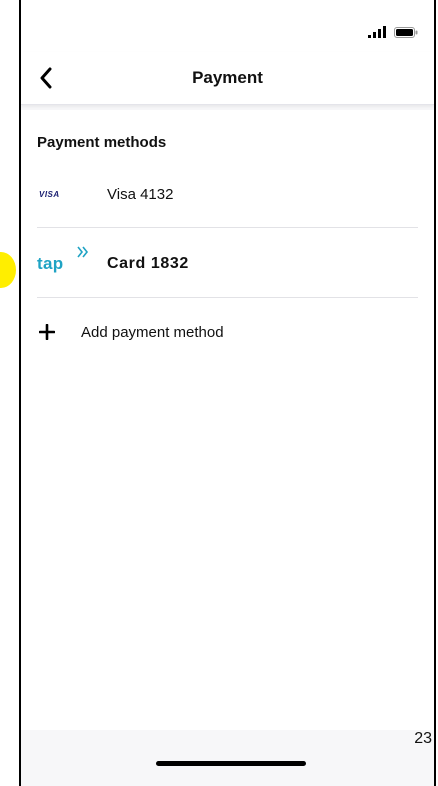  What do you see at coordinates (227, 264) in the screenshot?
I see `payment-method-tap: tap Card 1832` at bounding box center [227, 264].